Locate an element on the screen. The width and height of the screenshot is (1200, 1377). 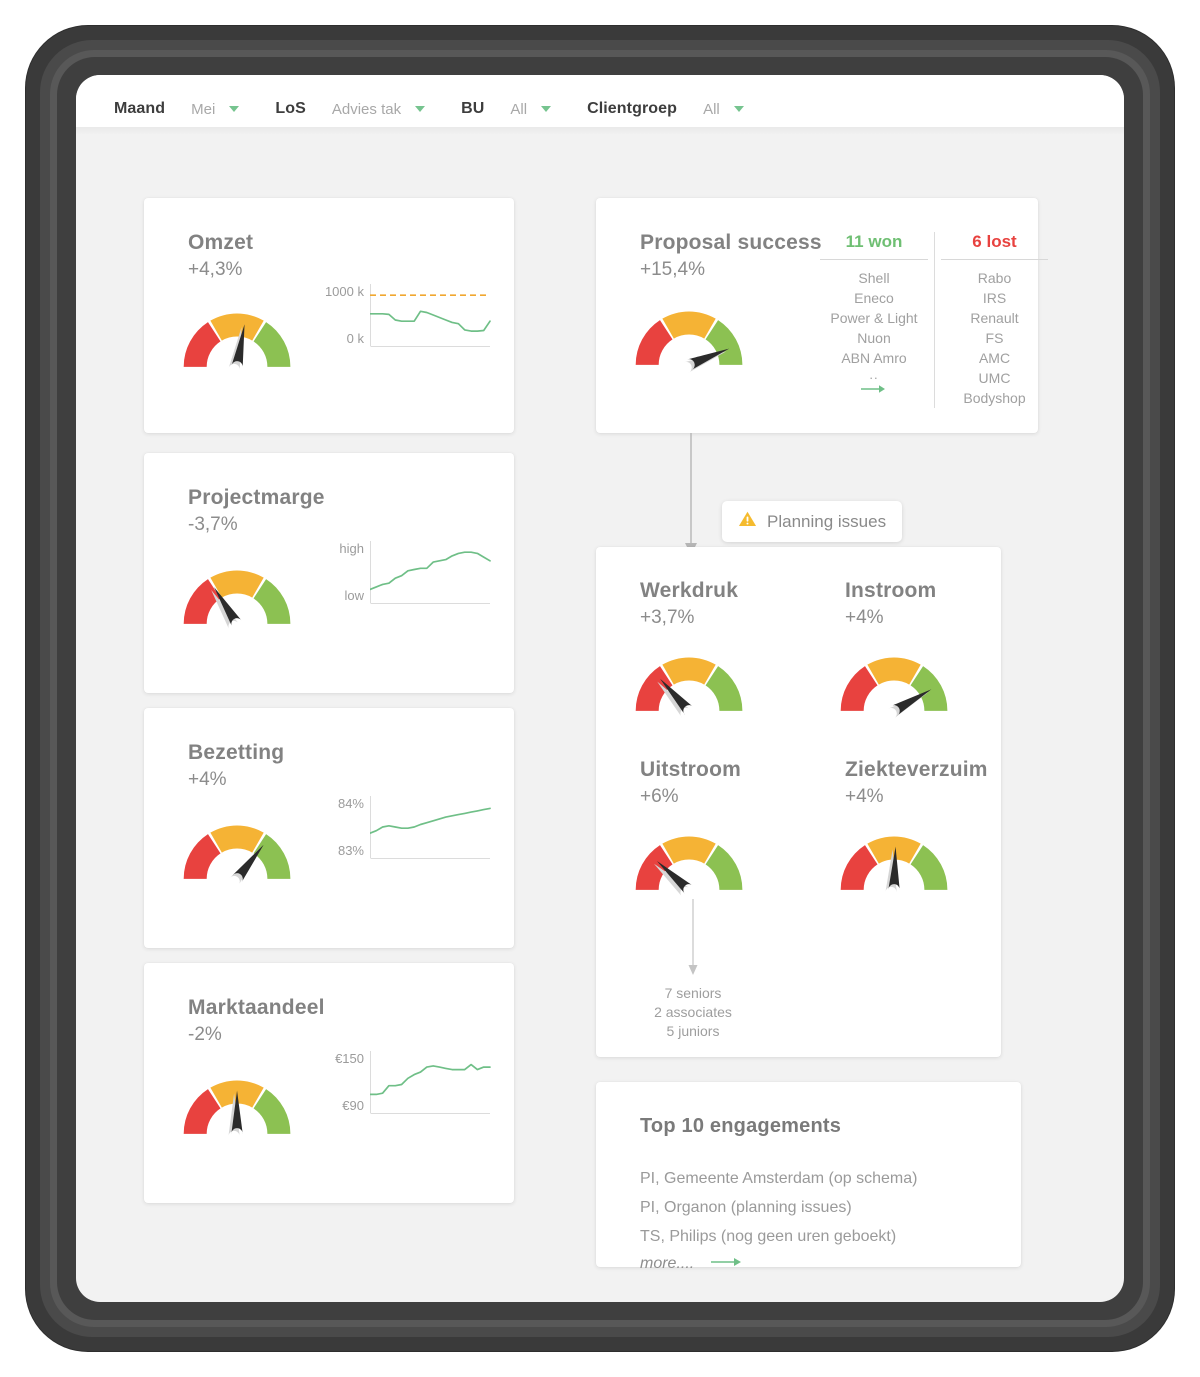
proposal-lost-item: FS is located at coordinates (994, 338).